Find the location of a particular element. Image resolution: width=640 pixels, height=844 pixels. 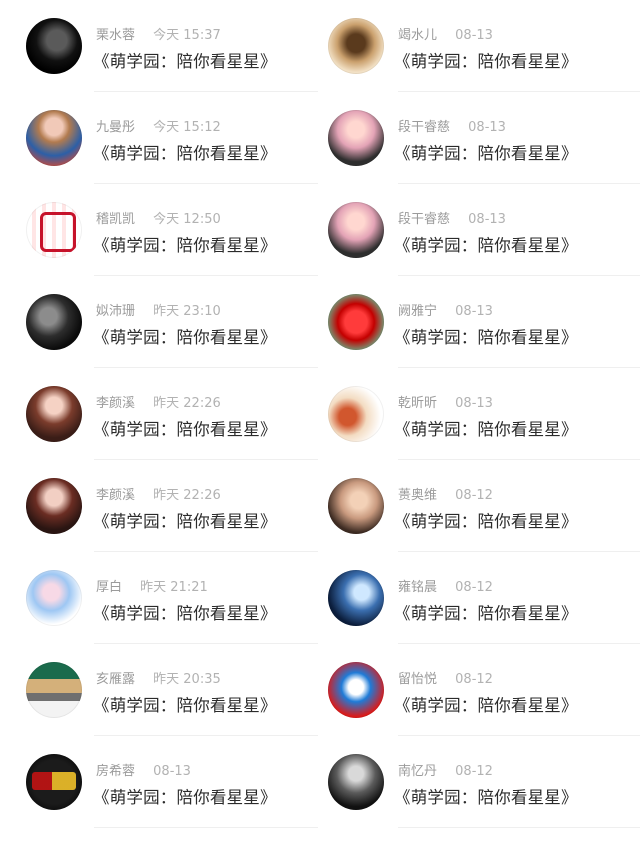

item-meta: 留怡悦 08-12 is located at coordinates (445, 677).